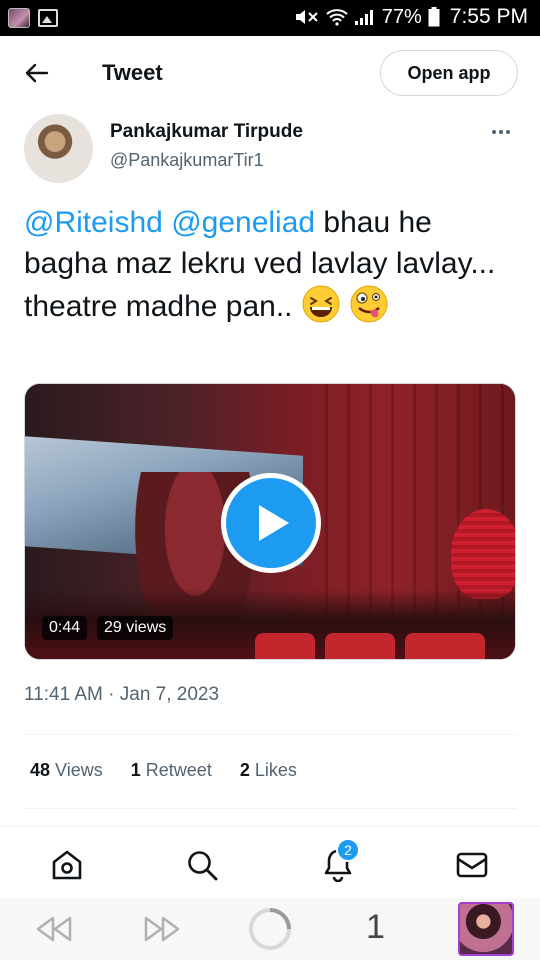 The height and width of the screenshot is (960, 540). I want to click on fast-forward-icon, so click(162, 929).